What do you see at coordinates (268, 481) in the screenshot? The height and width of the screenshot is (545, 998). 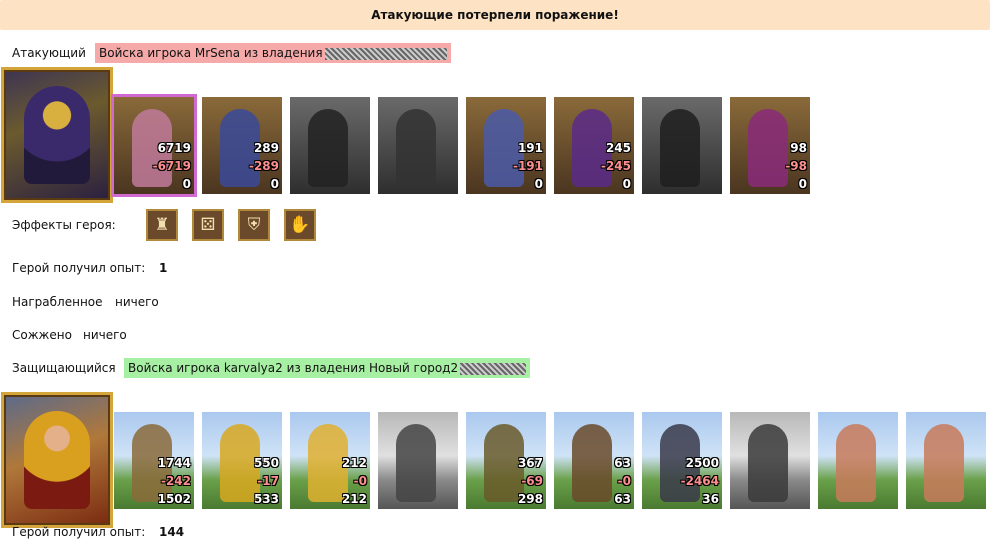 I see `unit-losses: -17` at bounding box center [268, 481].